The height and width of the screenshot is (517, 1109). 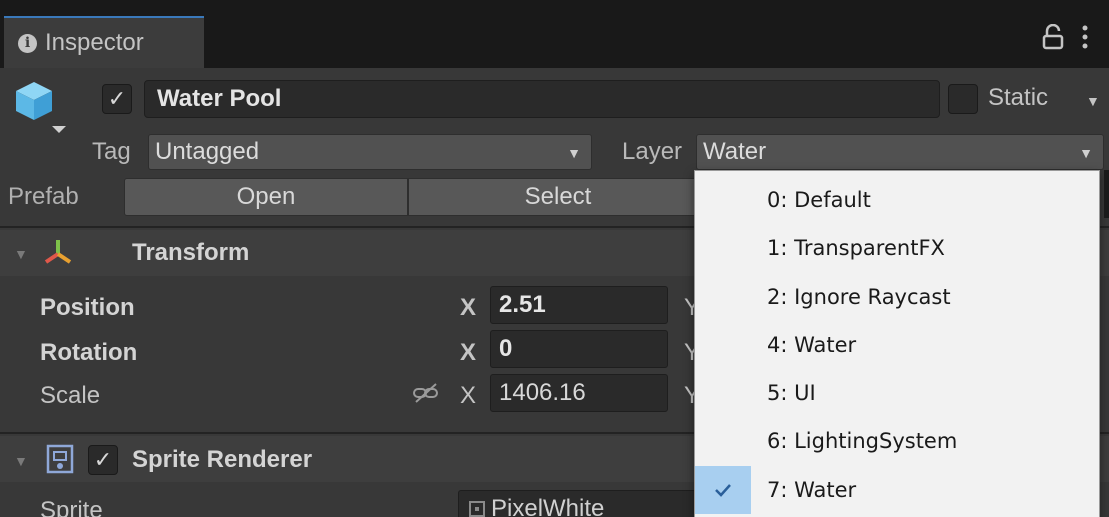 What do you see at coordinates (1053, 37) in the screenshot?
I see `lock-icon` at bounding box center [1053, 37].